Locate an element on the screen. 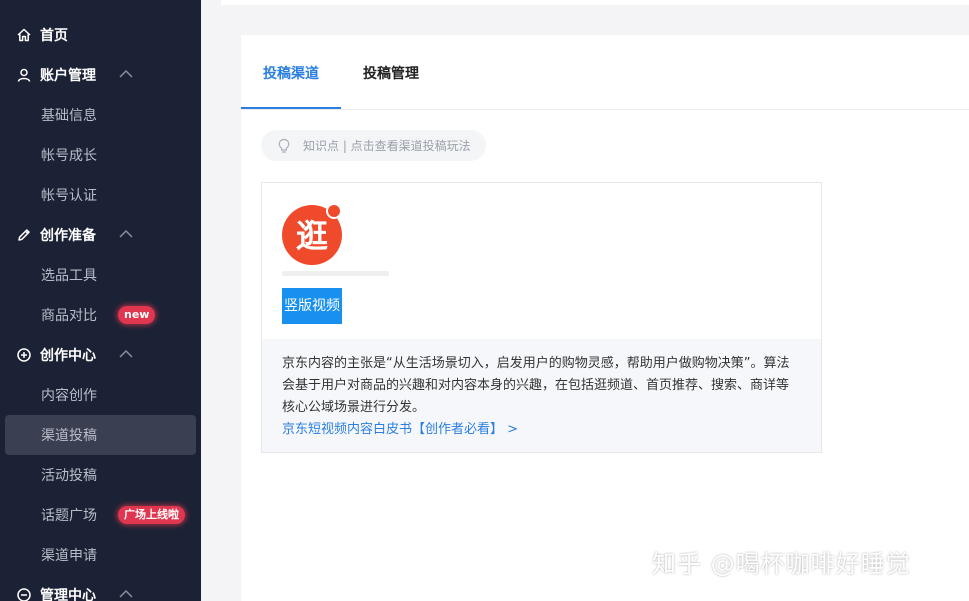 The image size is (969, 601). sidebar-item-account-verify: 帐号认证 is located at coordinates (100, 195).